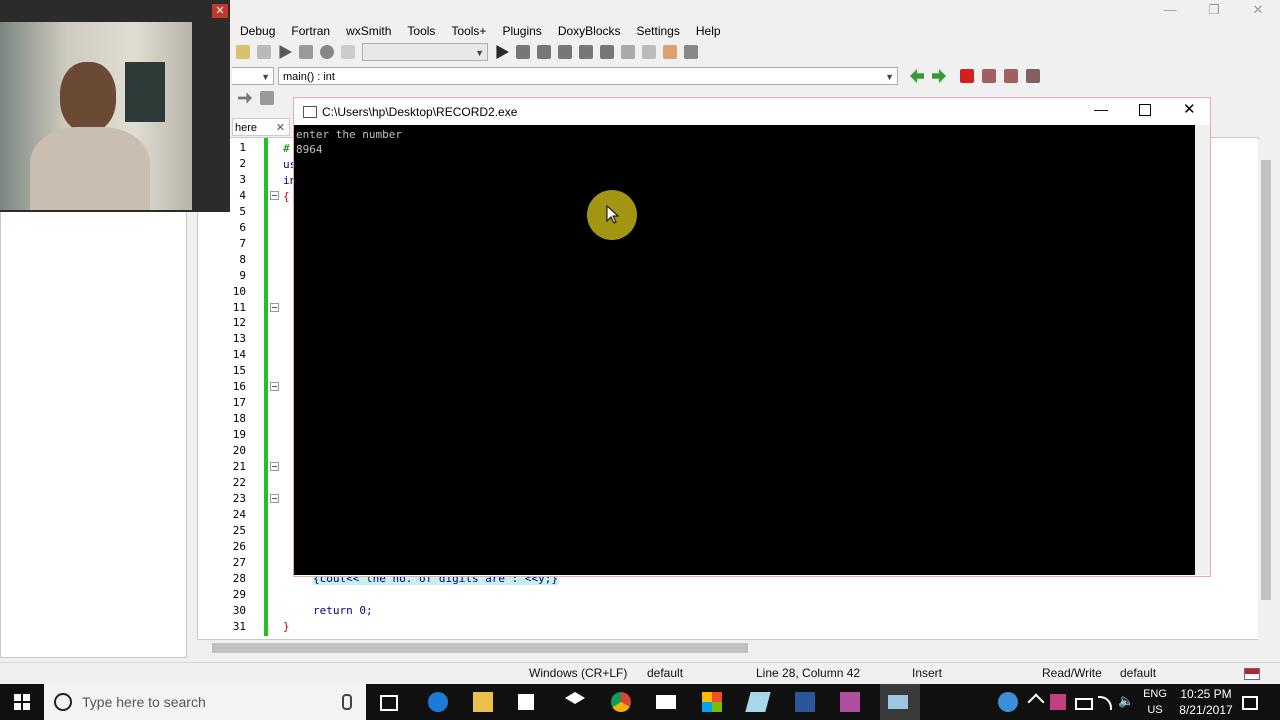 The height and width of the screenshot is (720, 1280). What do you see at coordinates (243, 52) in the screenshot?
I see `search-icon` at bounding box center [243, 52].